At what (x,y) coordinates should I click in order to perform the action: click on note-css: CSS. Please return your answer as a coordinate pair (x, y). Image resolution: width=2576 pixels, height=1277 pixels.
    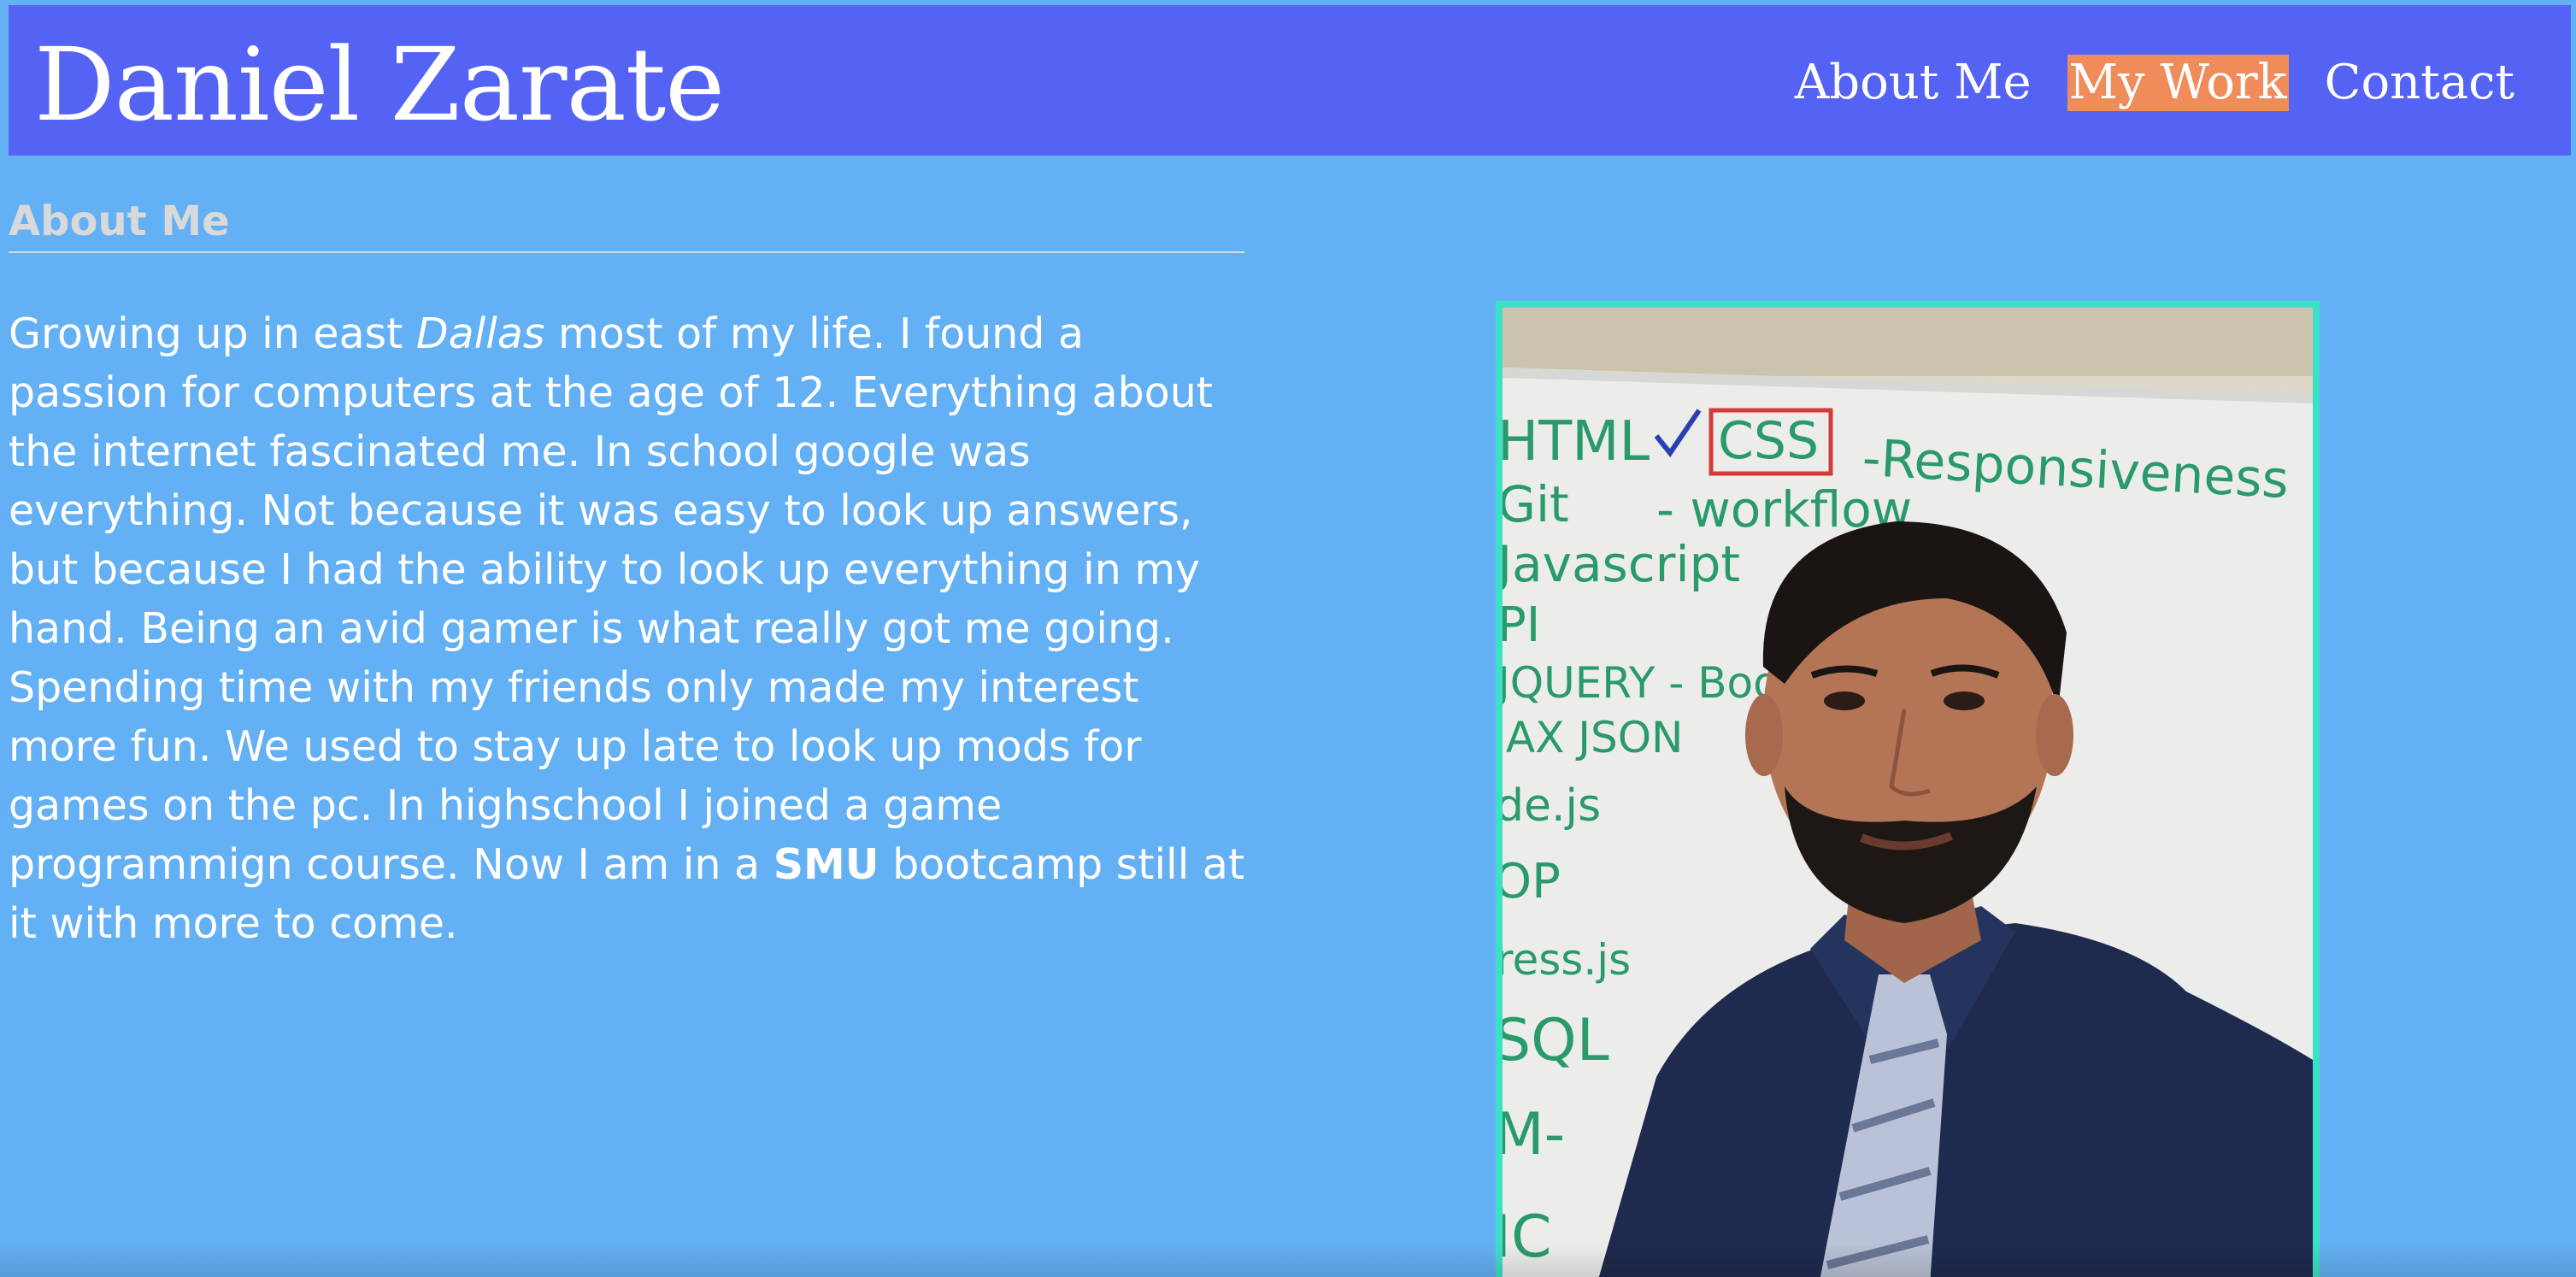
    Looking at the image, I should click on (1768, 441).